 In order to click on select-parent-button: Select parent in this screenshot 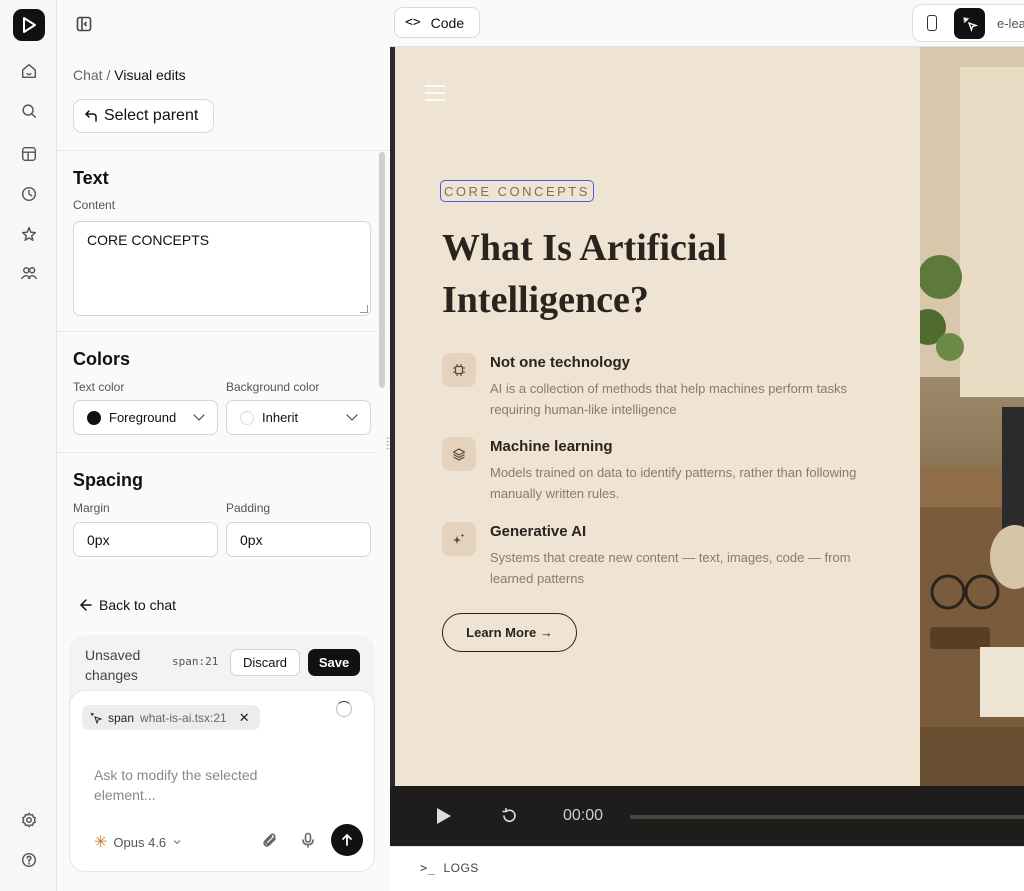, I will do `click(143, 116)`.